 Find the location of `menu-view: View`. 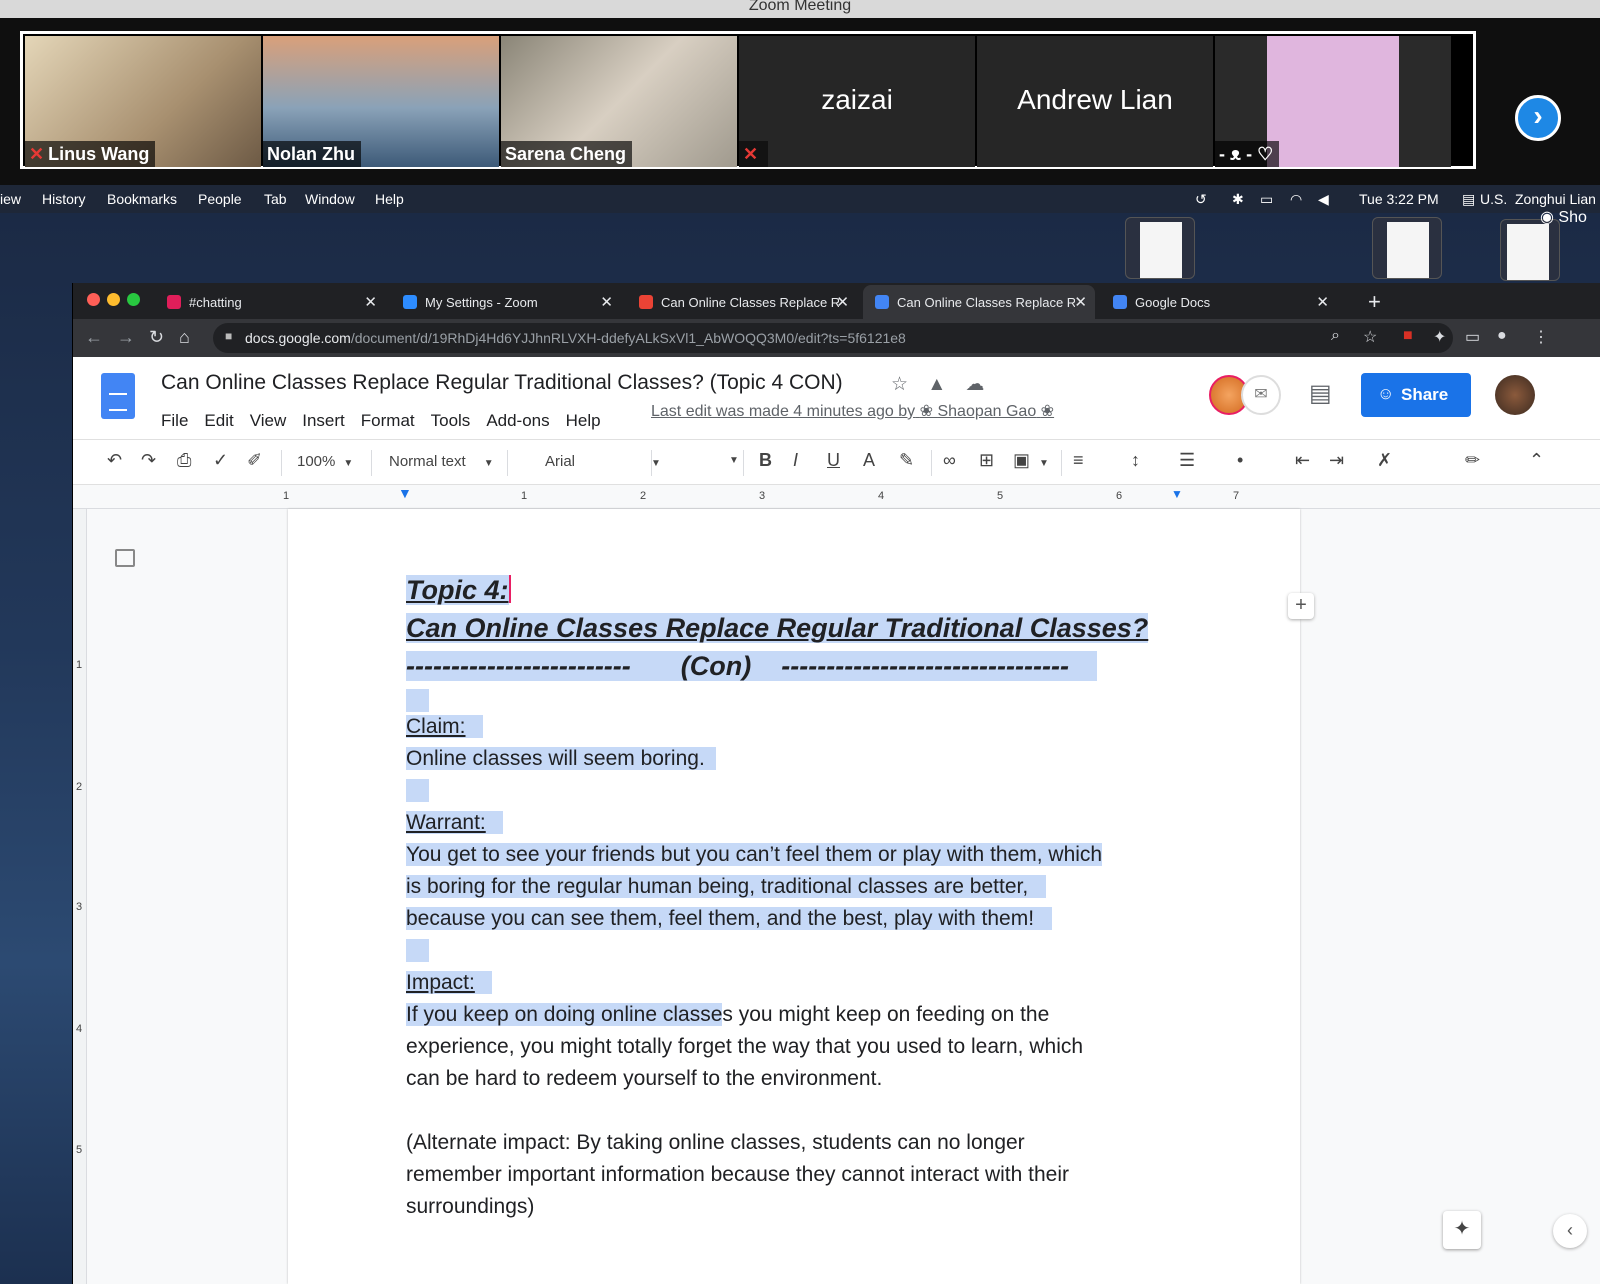

menu-view: View is located at coordinates (268, 420).